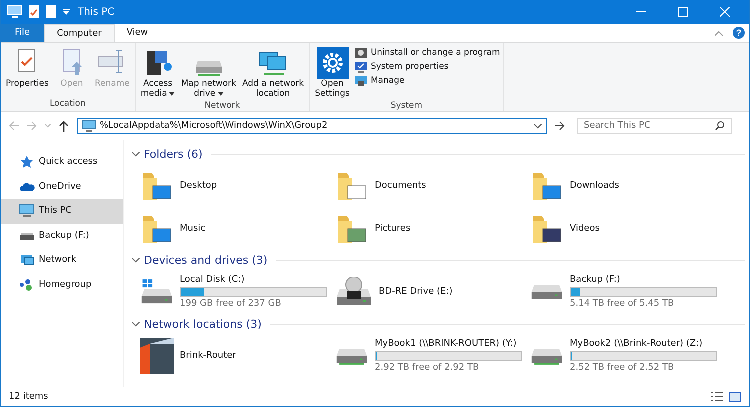  Describe the element at coordinates (619, 356) in the screenshot. I see `explorer-item: MyBook2 (\\Brink-Router) (Z:) 2.52 TB free of 2.52 TB` at that location.